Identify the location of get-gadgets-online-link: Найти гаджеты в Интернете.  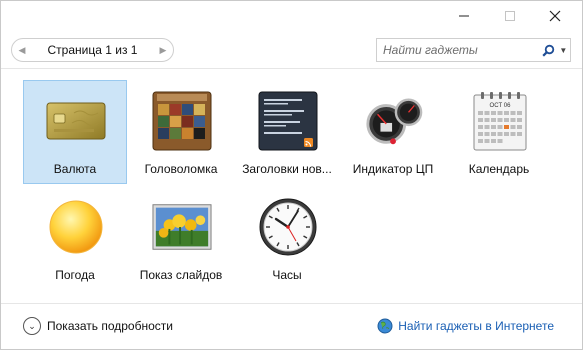
(465, 326).